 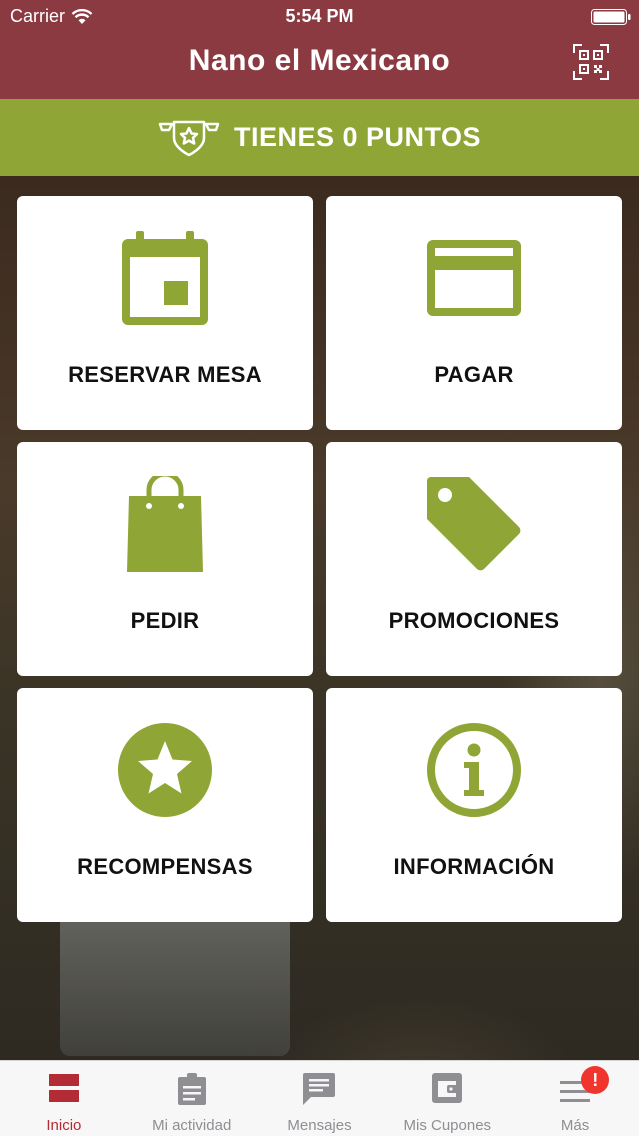 I want to click on tab-mis-cupones: Mis Cupones, so click(x=447, y=1098).